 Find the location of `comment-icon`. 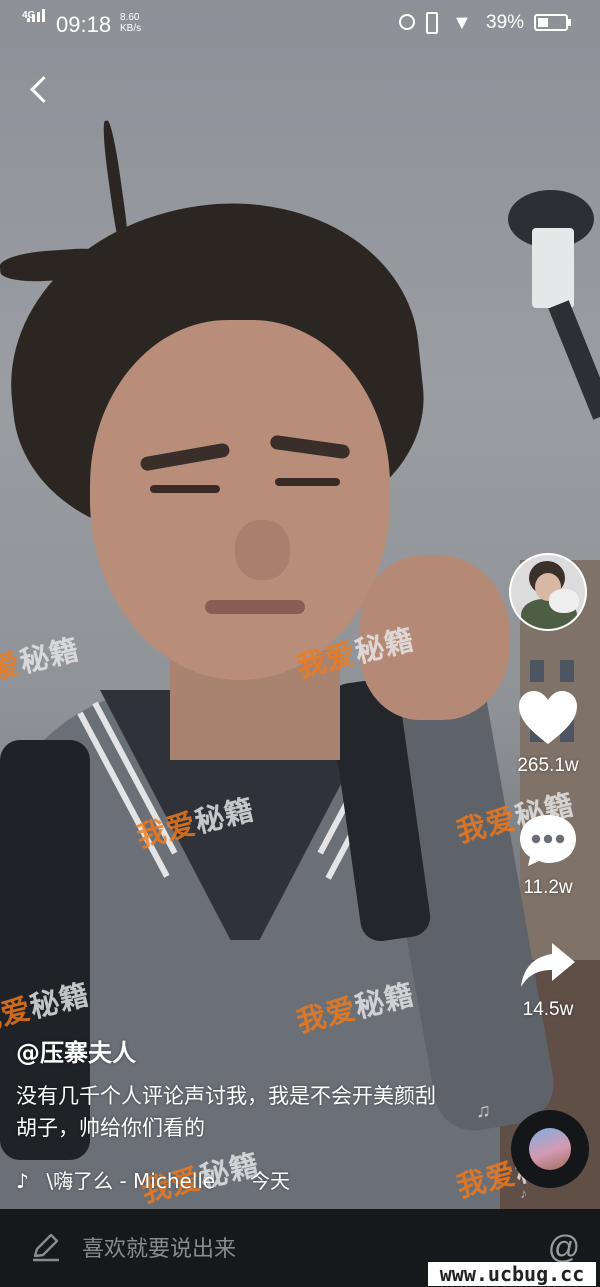

comment-icon is located at coordinates (548, 840).